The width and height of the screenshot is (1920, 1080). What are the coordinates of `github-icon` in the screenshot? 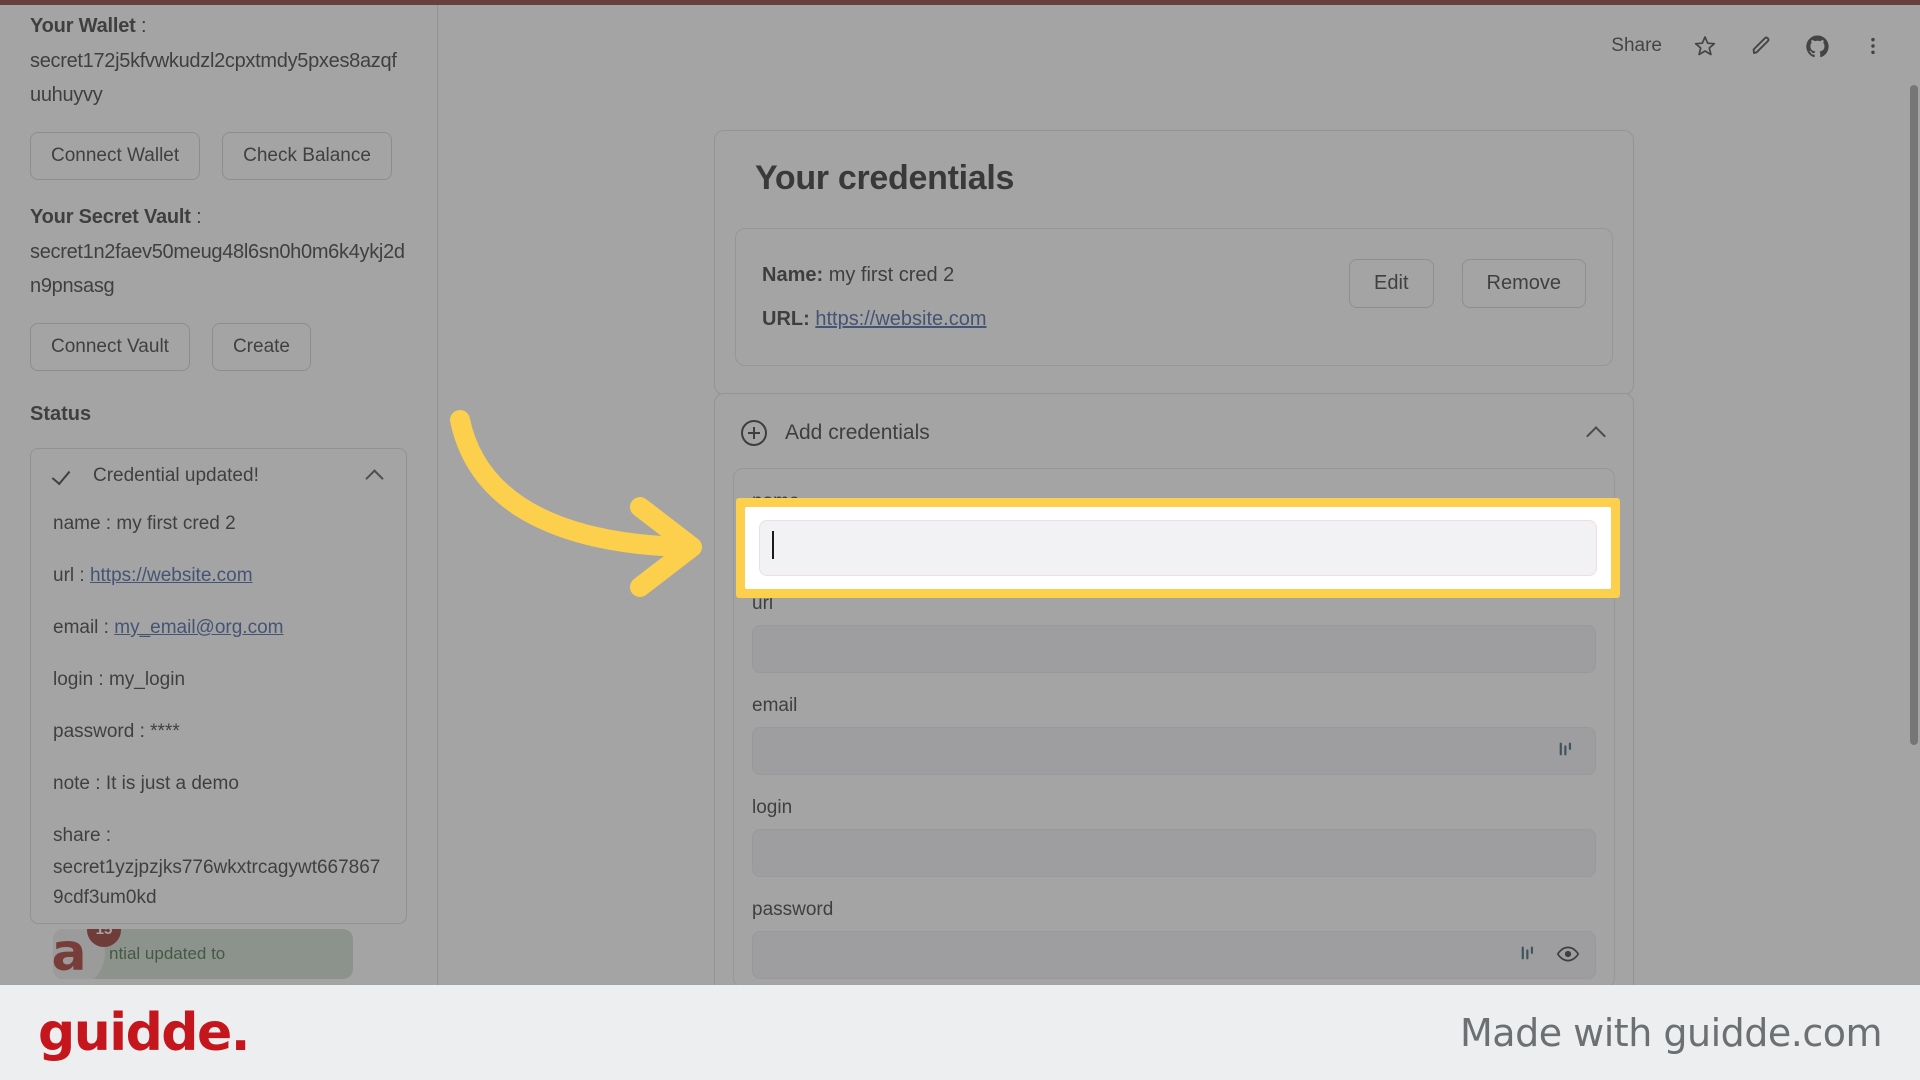 It's located at (1817, 46).